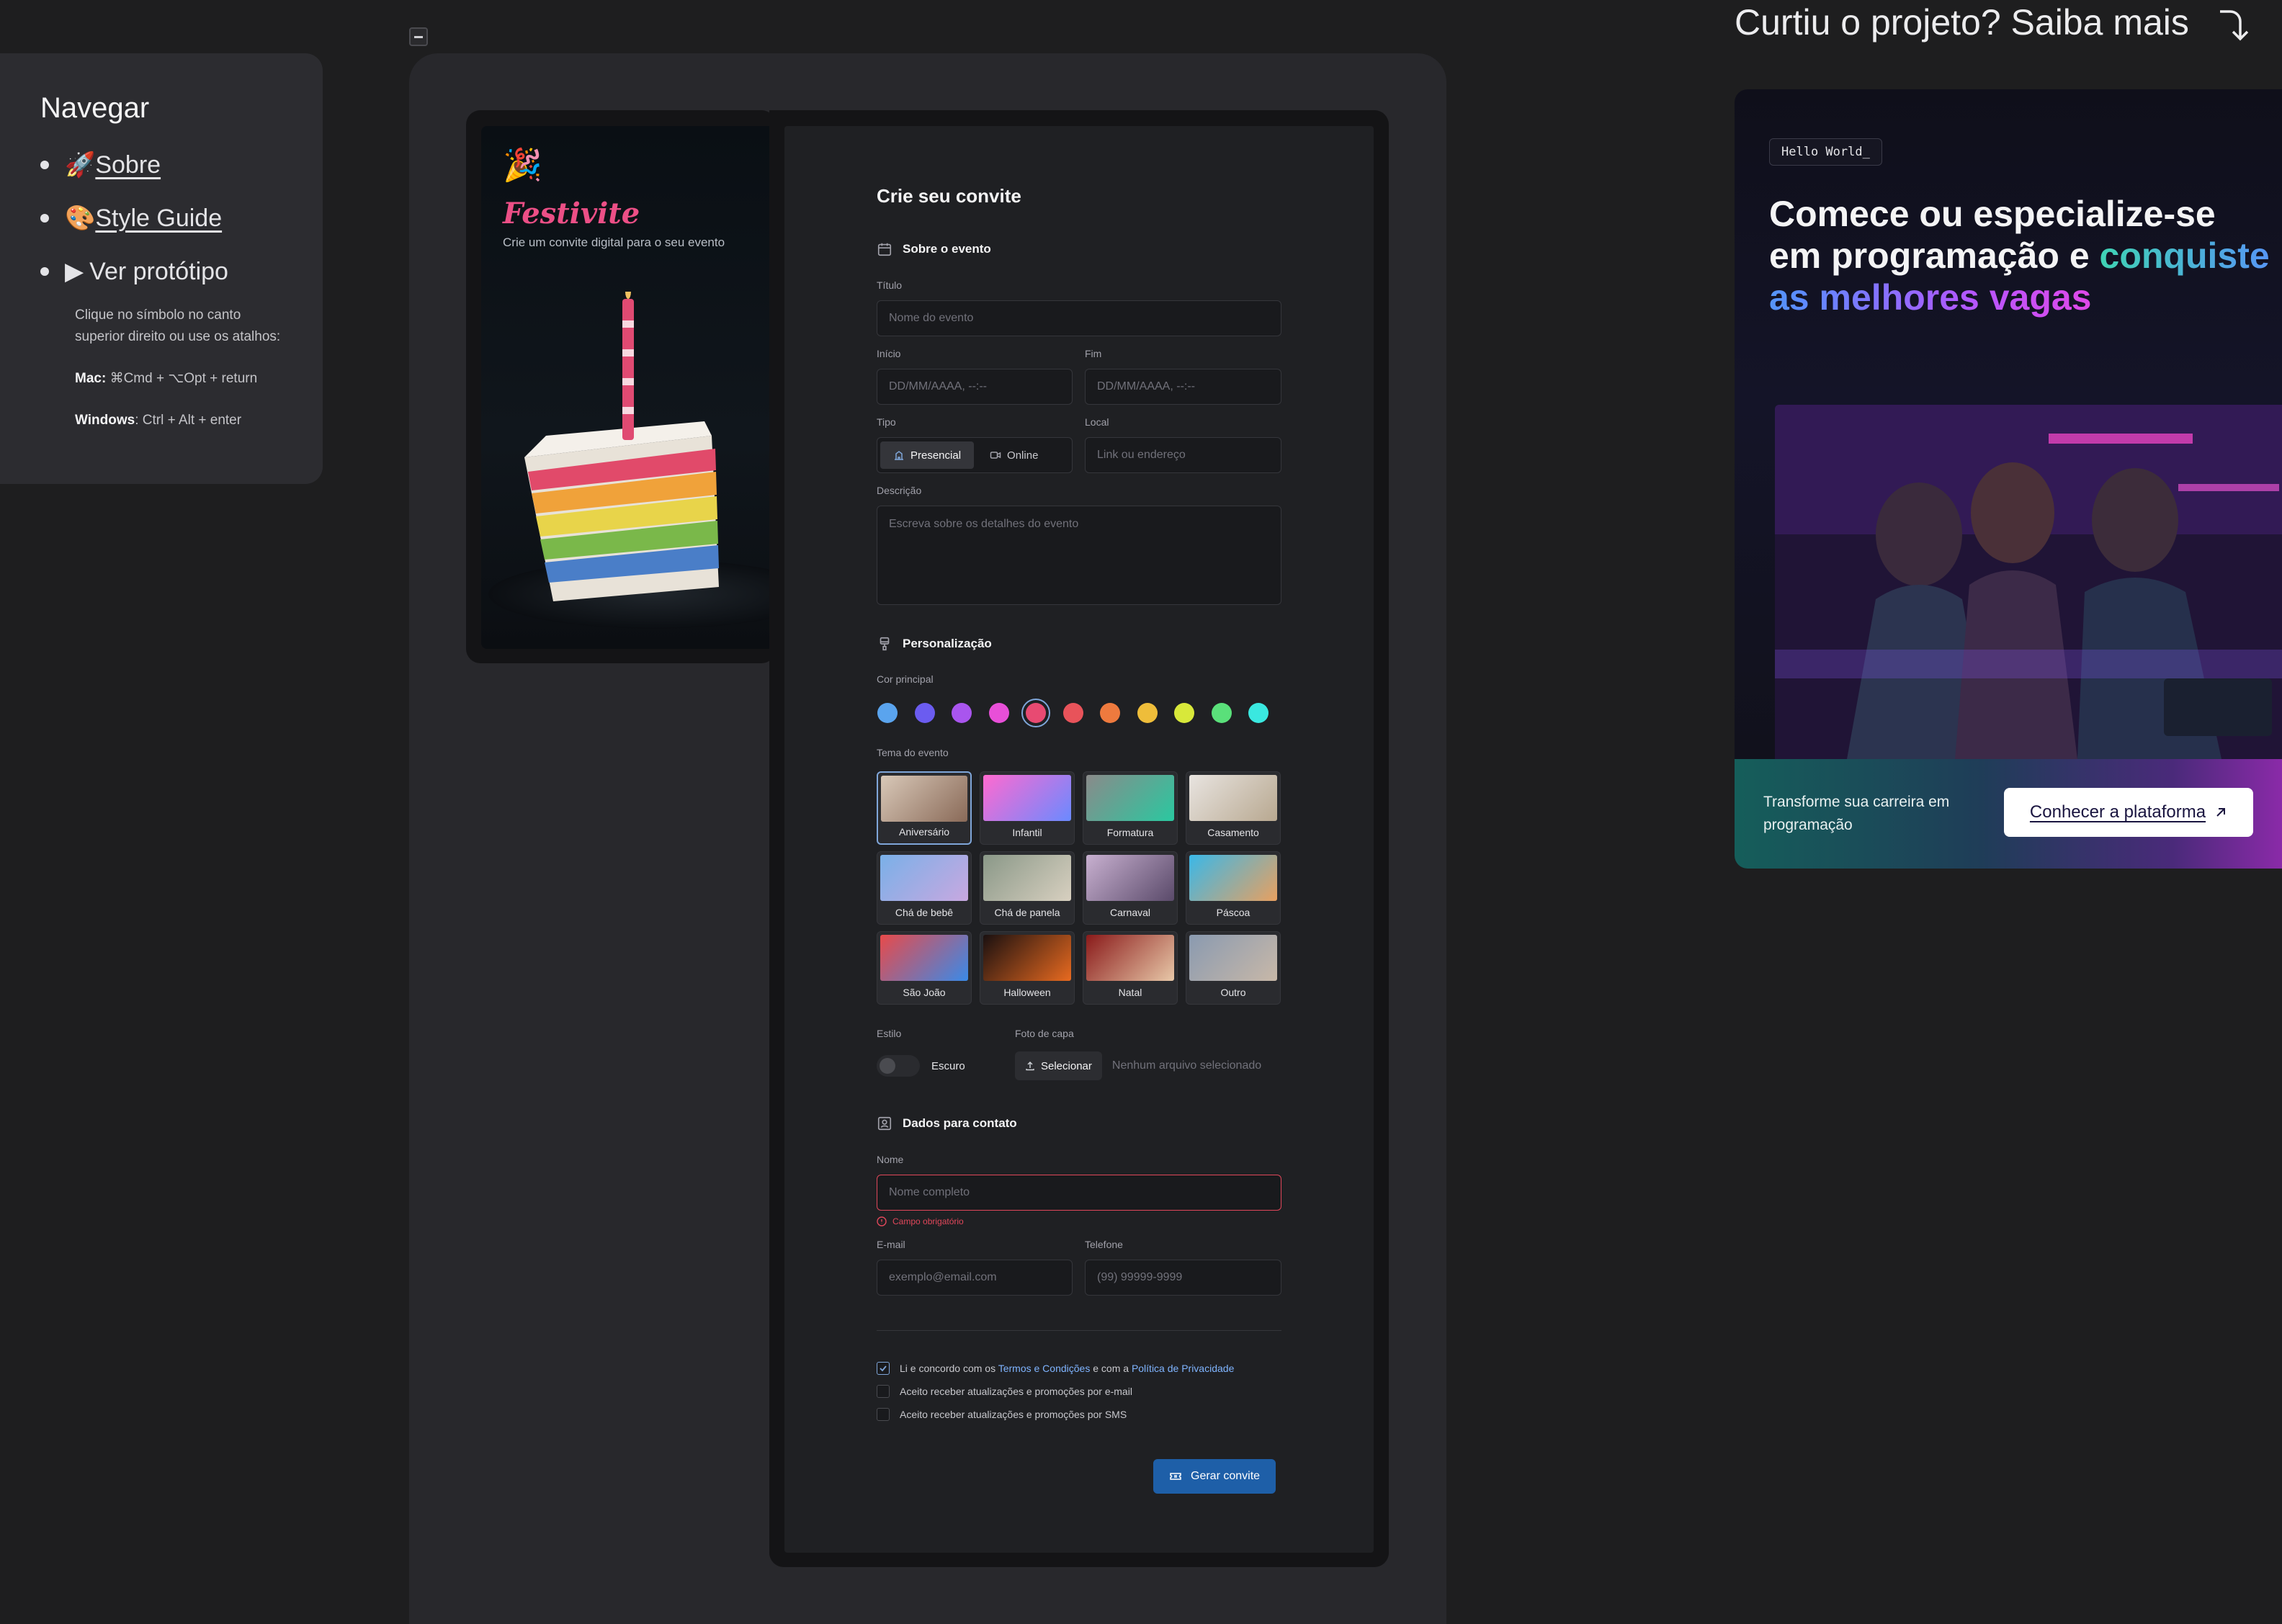 The image size is (2282, 1624). What do you see at coordinates (1104, 1244) in the screenshot?
I see `phone-label: Telefone` at bounding box center [1104, 1244].